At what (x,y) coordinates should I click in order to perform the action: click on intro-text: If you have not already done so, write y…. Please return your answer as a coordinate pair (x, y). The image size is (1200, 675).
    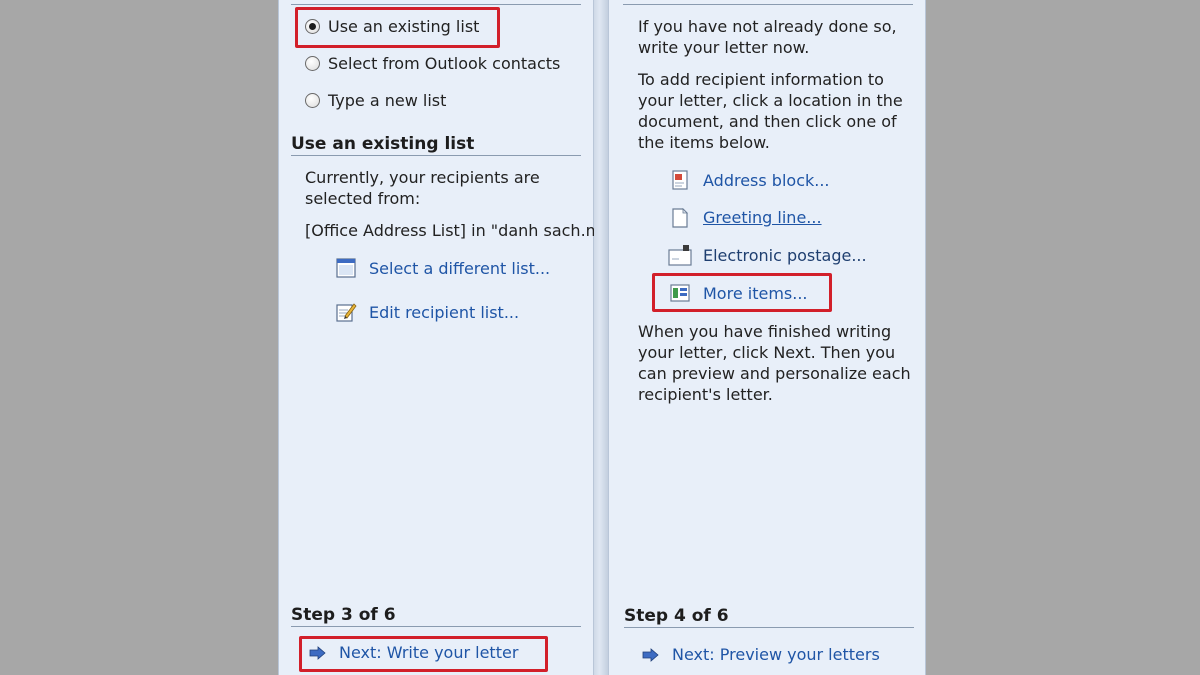
    Looking at the image, I should click on (767, 37).